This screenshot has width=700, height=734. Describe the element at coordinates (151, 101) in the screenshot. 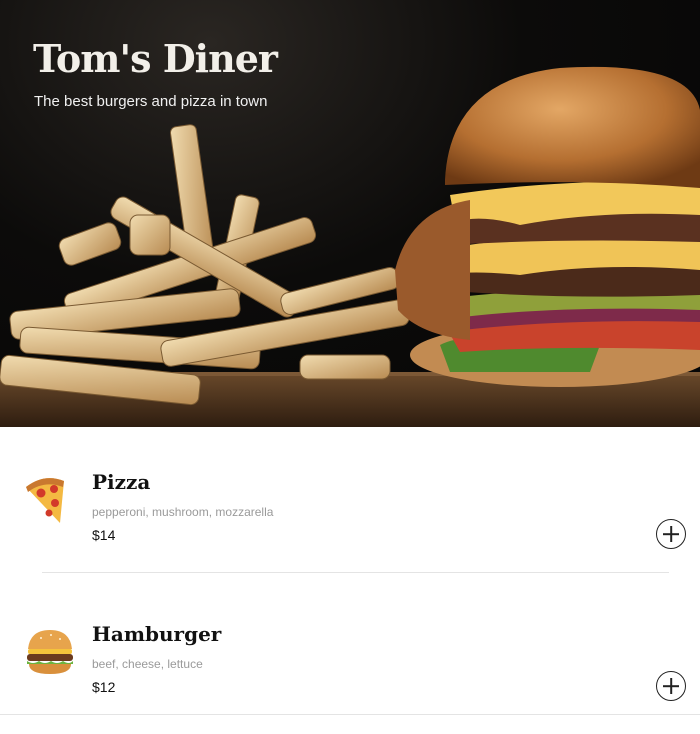

I see `tagline: The best burgers and pizza in town` at that location.